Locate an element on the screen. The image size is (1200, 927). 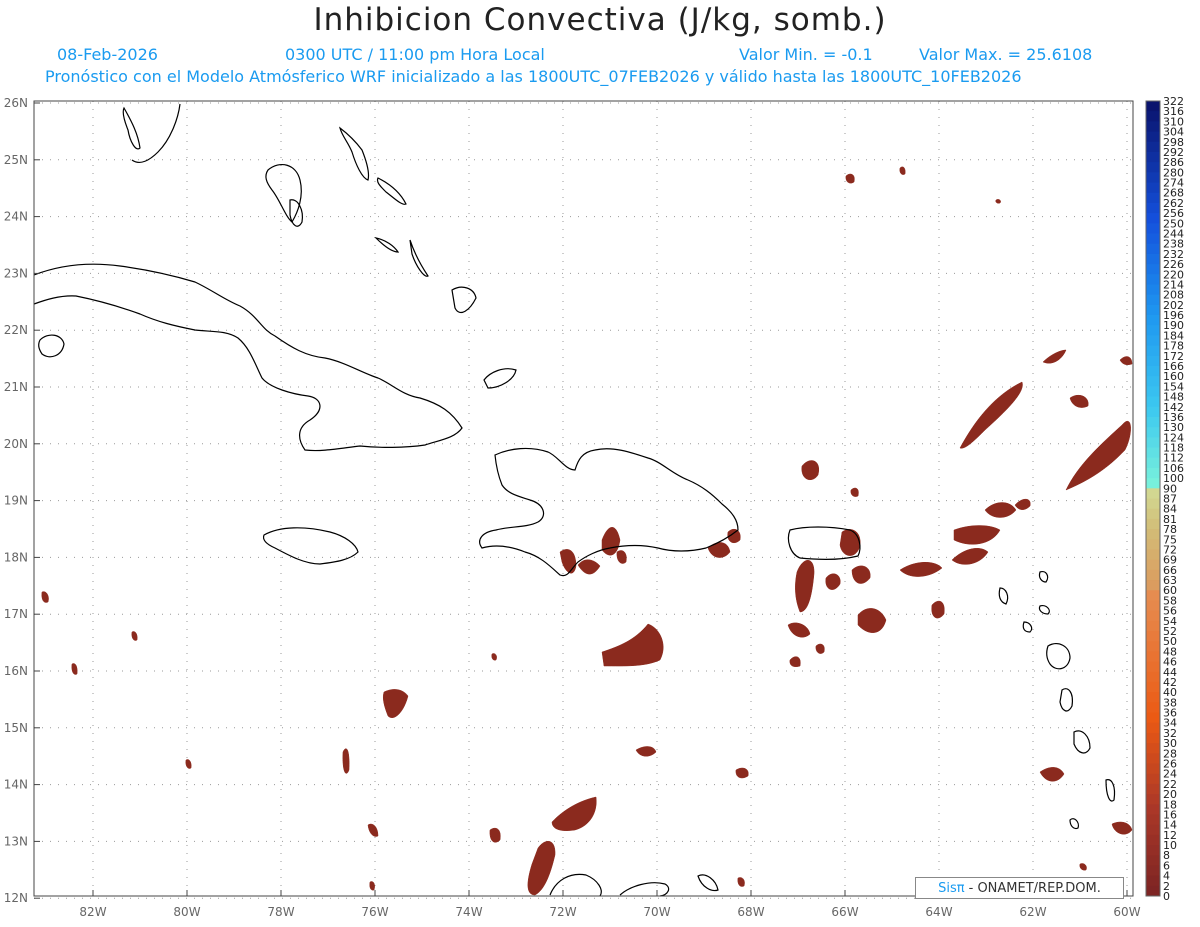
colorbar-label: 0 is located at coordinates (1166, 896).